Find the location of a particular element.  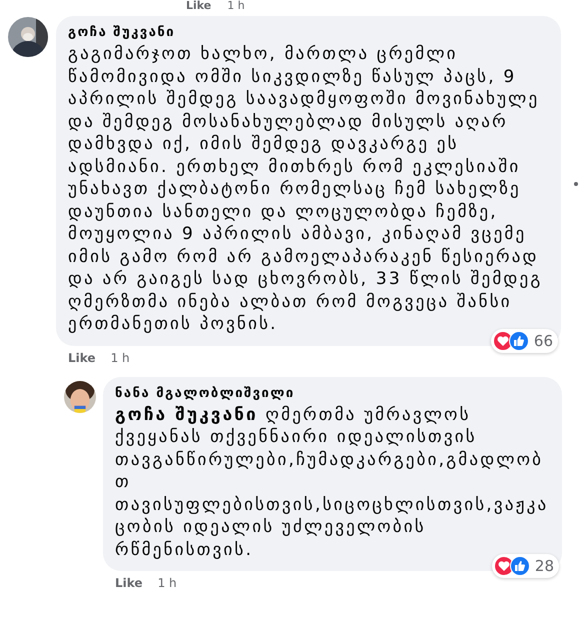

more-dot-icon is located at coordinates (576, 184).